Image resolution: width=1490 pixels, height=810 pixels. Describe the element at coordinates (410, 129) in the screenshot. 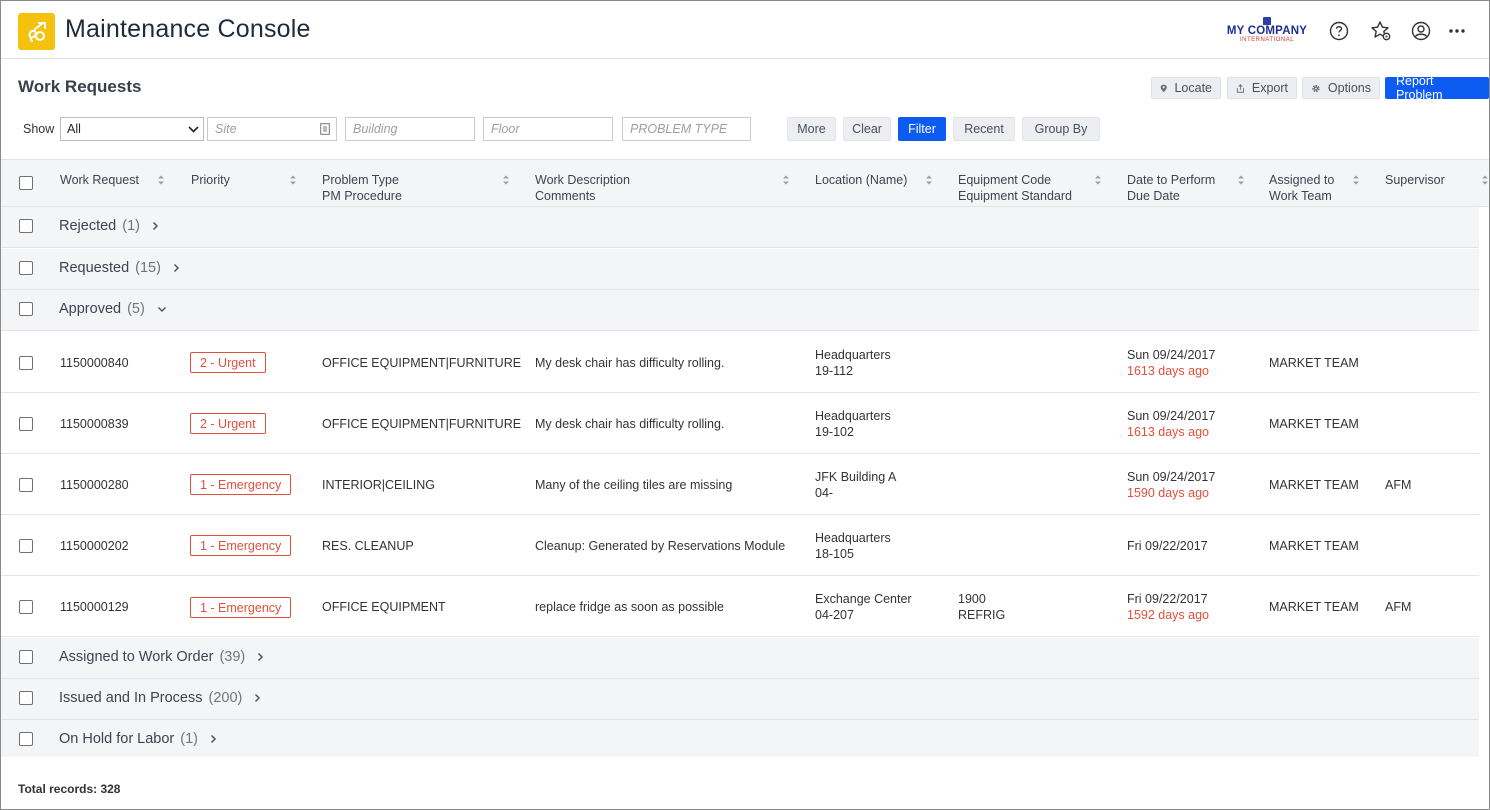

I see `building-input: Building` at that location.